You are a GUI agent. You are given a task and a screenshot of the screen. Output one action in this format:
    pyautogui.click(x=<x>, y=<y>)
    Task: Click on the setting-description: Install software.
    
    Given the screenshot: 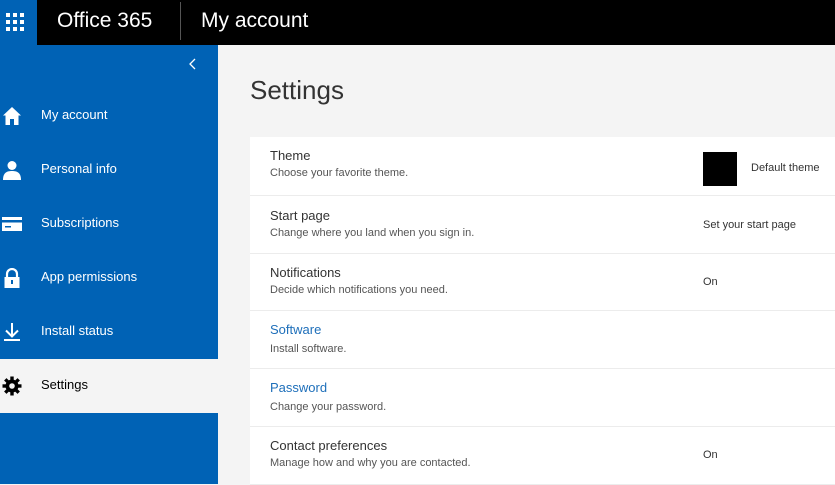 What is the action you would take?
    pyautogui.click(x=308, y=349)
    